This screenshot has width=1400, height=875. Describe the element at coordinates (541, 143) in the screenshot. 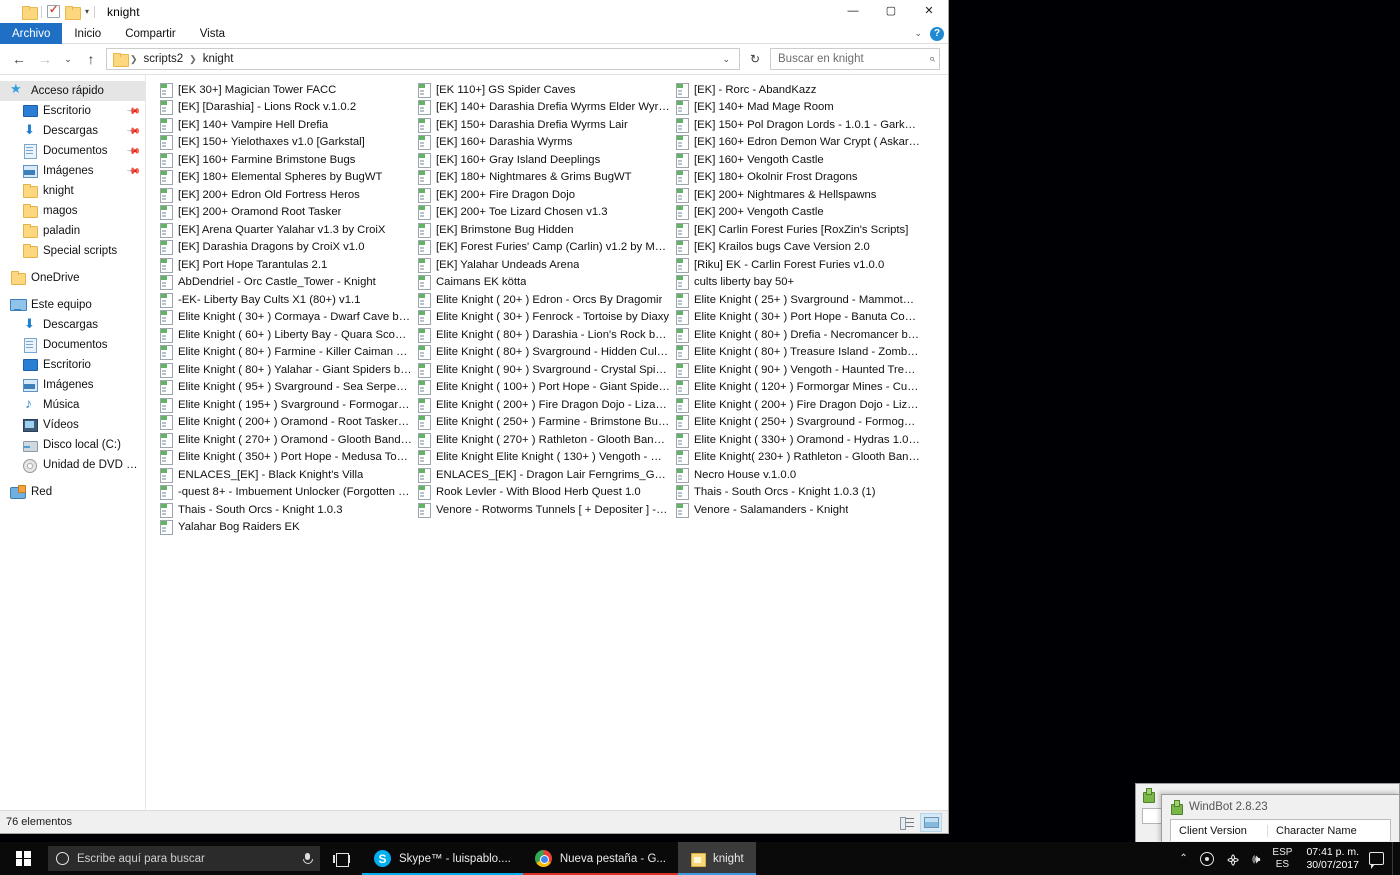

I see `file-item: [EK] 160+ Darashia Wyrms` at that location.